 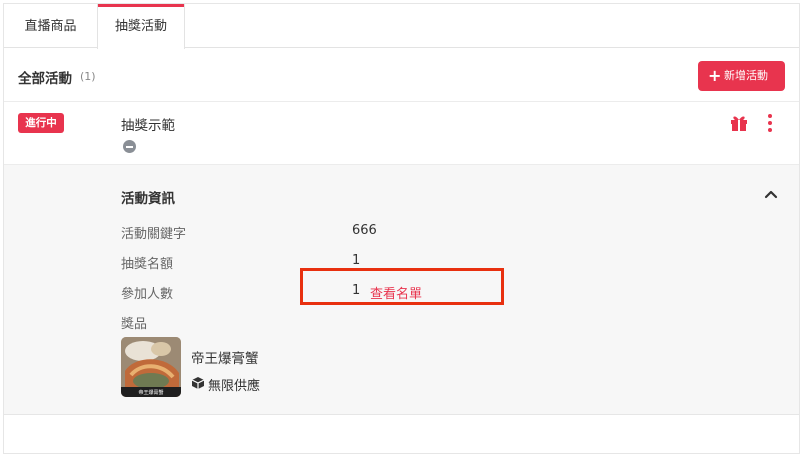 I want to click on gift-icon, so click(x=739, y=123).